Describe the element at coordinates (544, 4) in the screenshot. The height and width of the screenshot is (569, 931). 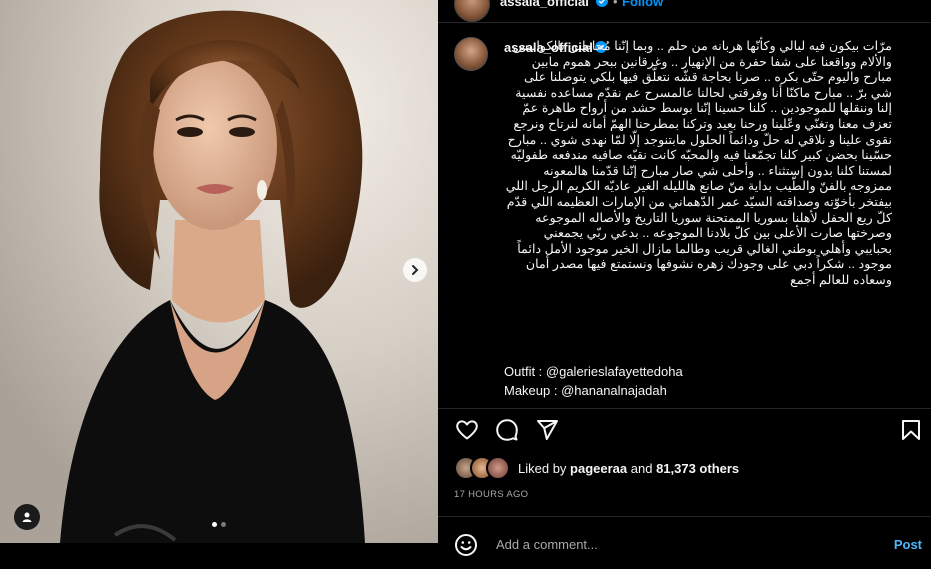
I see `author-username: assala_official` at that location.